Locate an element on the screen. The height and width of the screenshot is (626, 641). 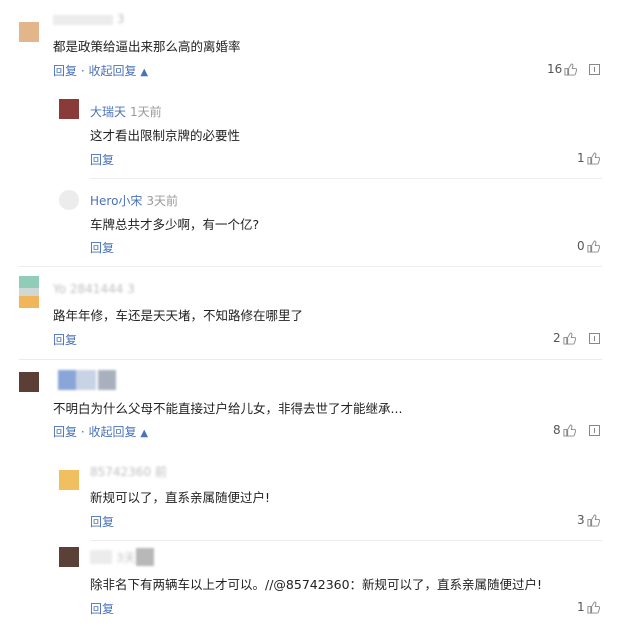
like-button: 3 is located at coordinates (588, 520).